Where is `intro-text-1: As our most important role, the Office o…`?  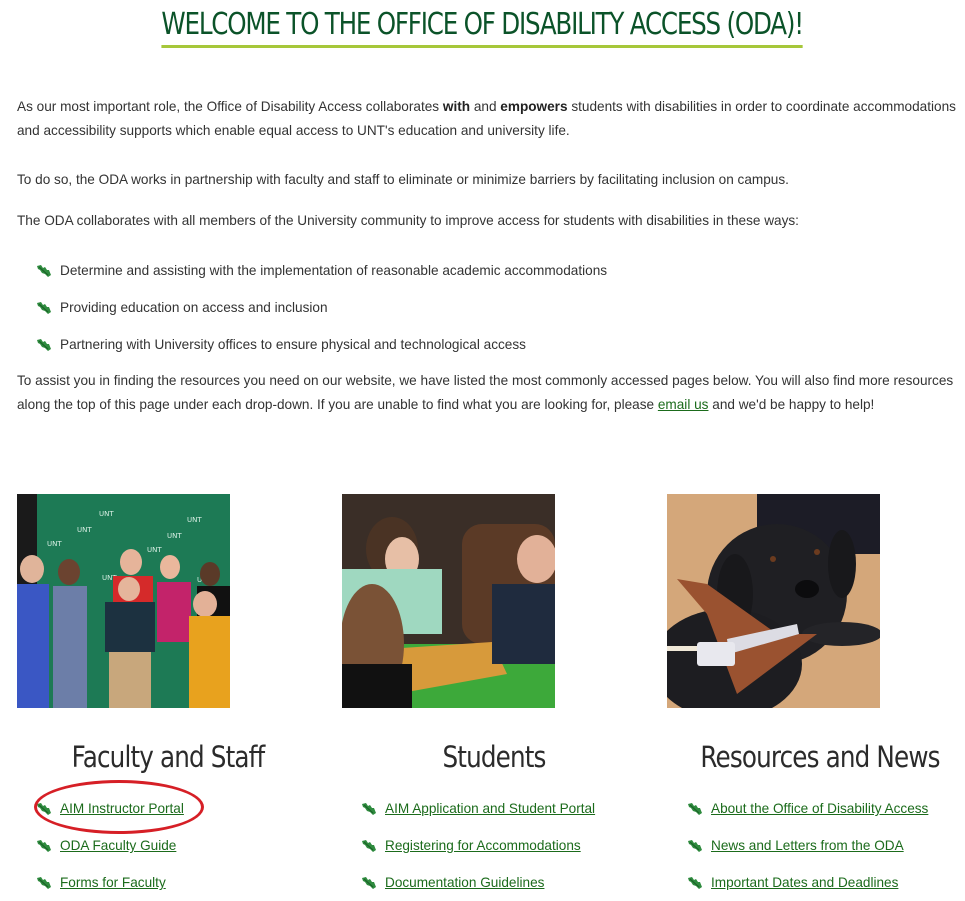 intro-text-1: As our most important role, the Office o… is located at coordinates (230, 106).